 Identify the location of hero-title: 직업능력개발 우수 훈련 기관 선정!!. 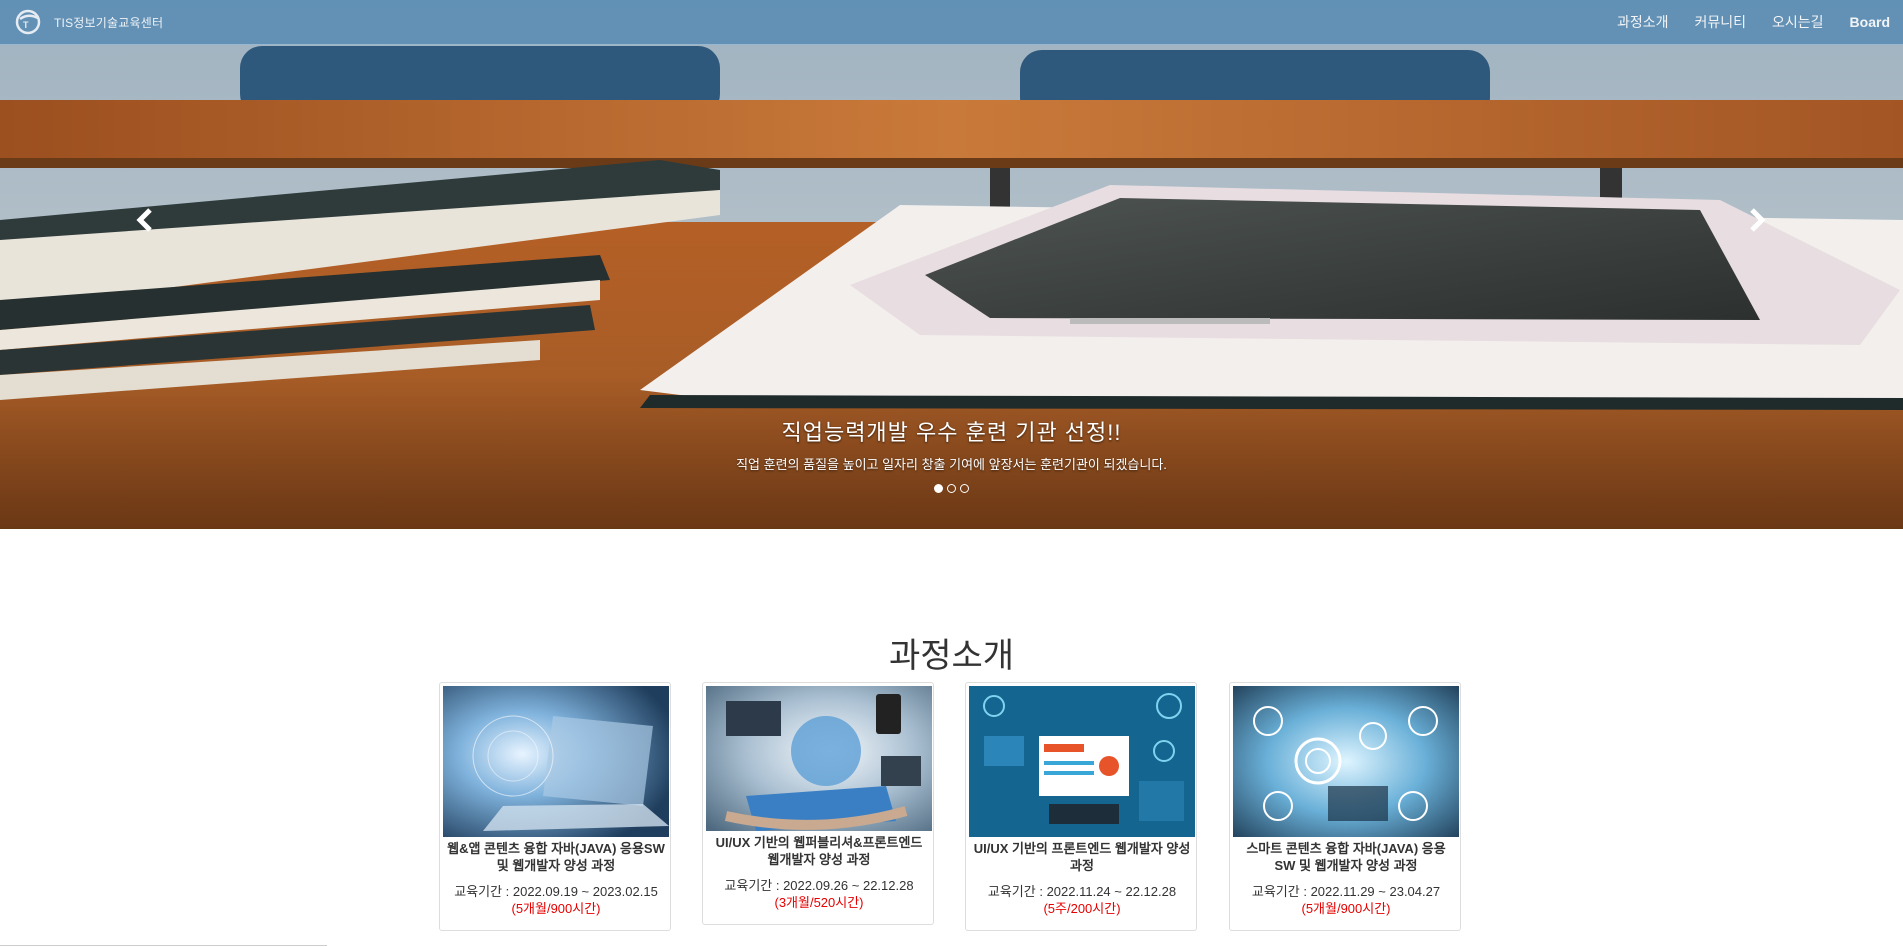
(951, 432).